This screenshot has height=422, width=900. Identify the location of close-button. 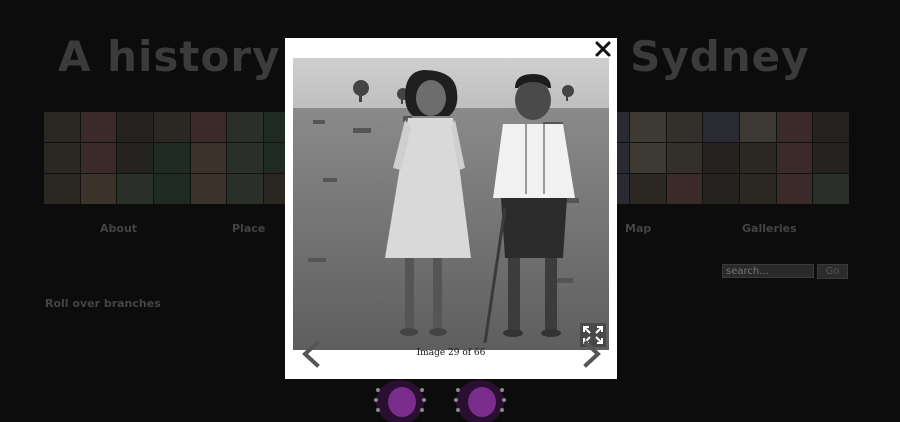
(603, 49).